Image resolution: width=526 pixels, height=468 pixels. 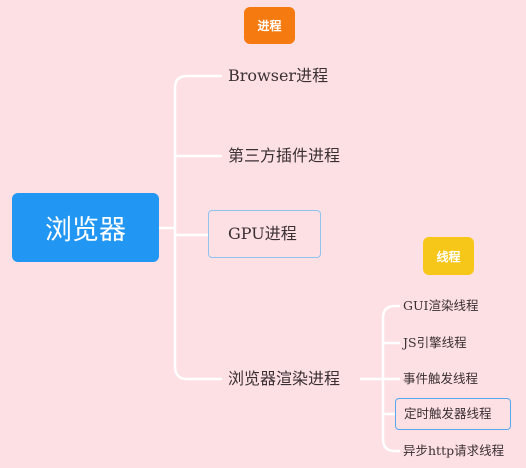 I want to click on process-tag: 进程, so click(x=269, y=25).